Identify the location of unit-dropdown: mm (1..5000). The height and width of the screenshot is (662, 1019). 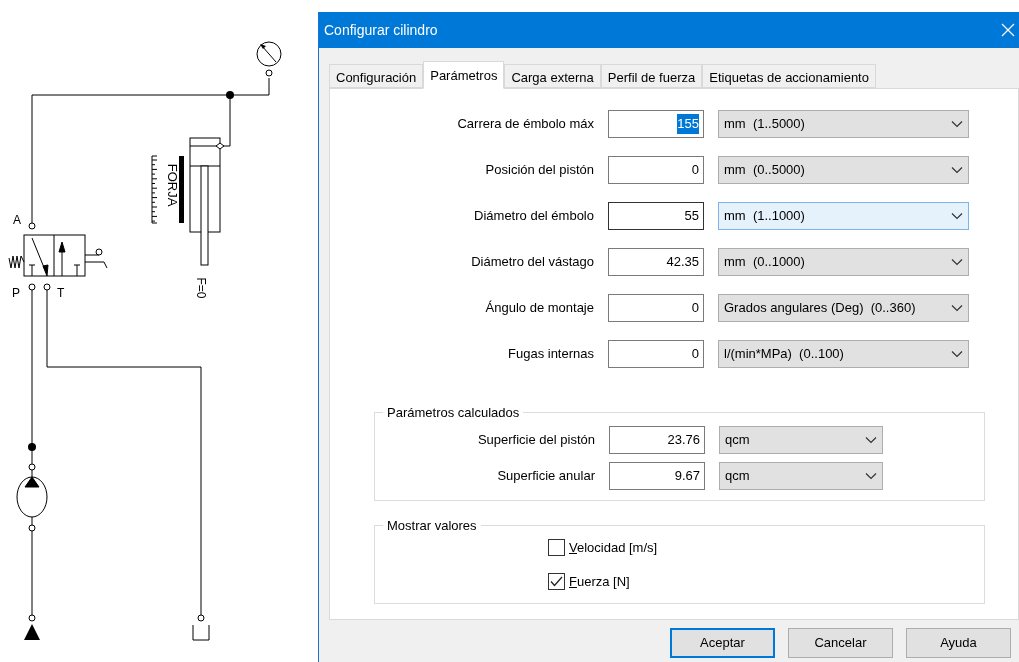
(843, 124).